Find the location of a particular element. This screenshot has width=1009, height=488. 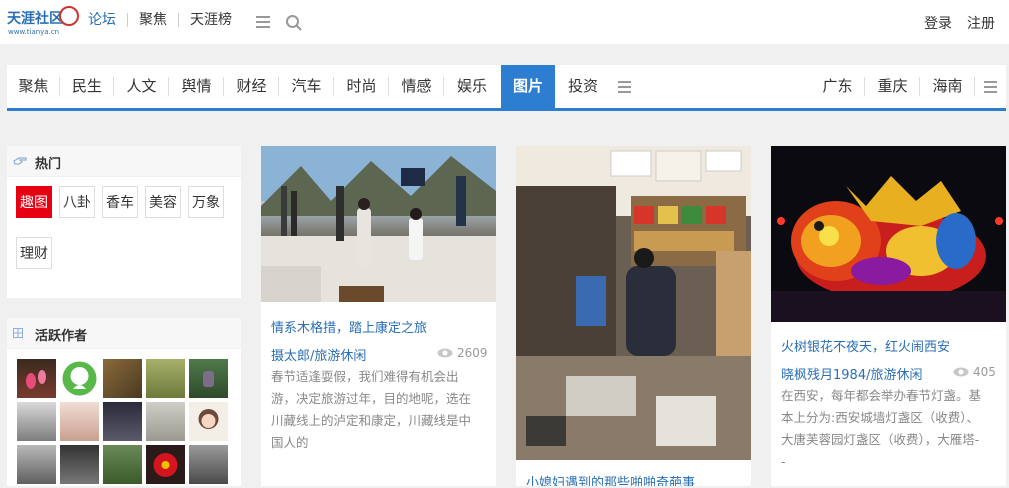

channel-hainan: 海南 is located at coordinates (947, 86).